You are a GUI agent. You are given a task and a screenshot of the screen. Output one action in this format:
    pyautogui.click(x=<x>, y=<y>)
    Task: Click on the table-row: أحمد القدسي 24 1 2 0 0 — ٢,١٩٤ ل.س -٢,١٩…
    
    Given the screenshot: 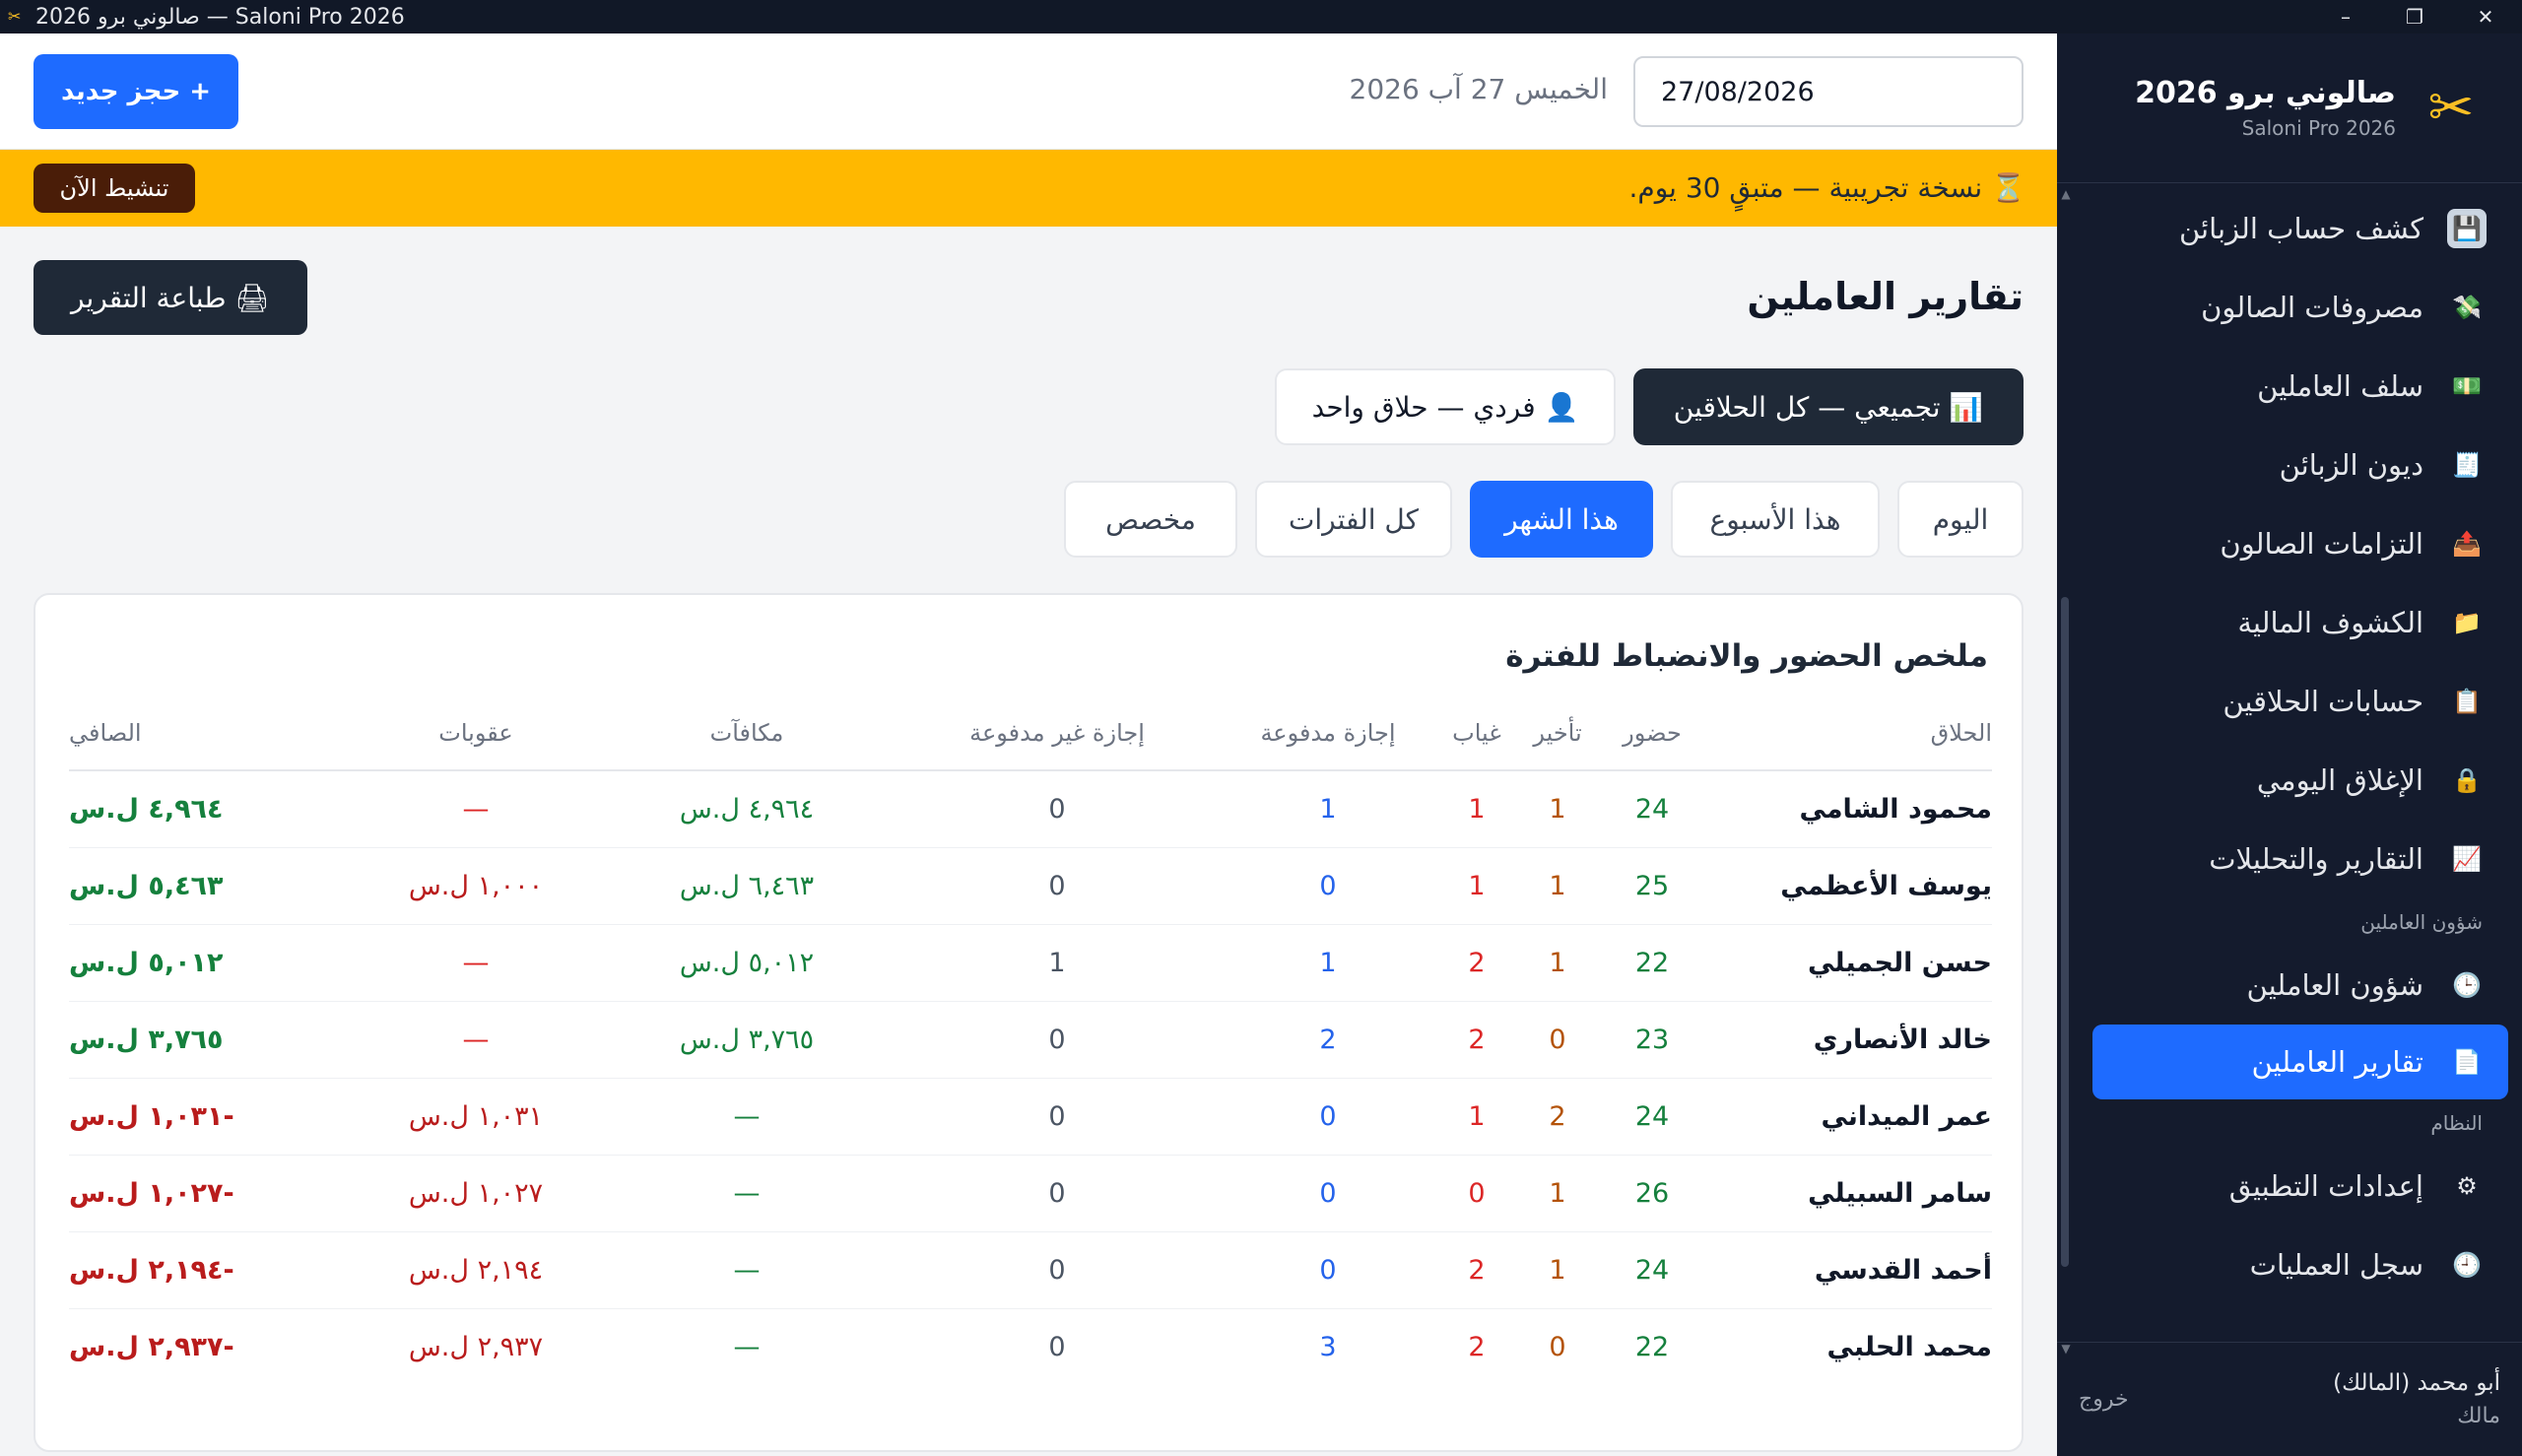 What is the action you would take?
    pyautogui.click(x=1030, y=1270)
    